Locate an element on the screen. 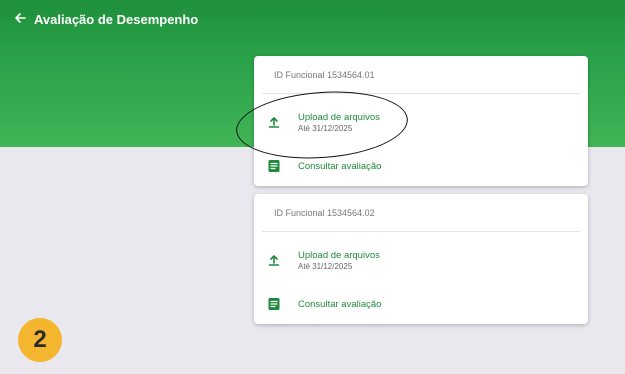 The width and height of the screenshot is (625, 374). arrow-left-icon is located at coordinates (20, 19).